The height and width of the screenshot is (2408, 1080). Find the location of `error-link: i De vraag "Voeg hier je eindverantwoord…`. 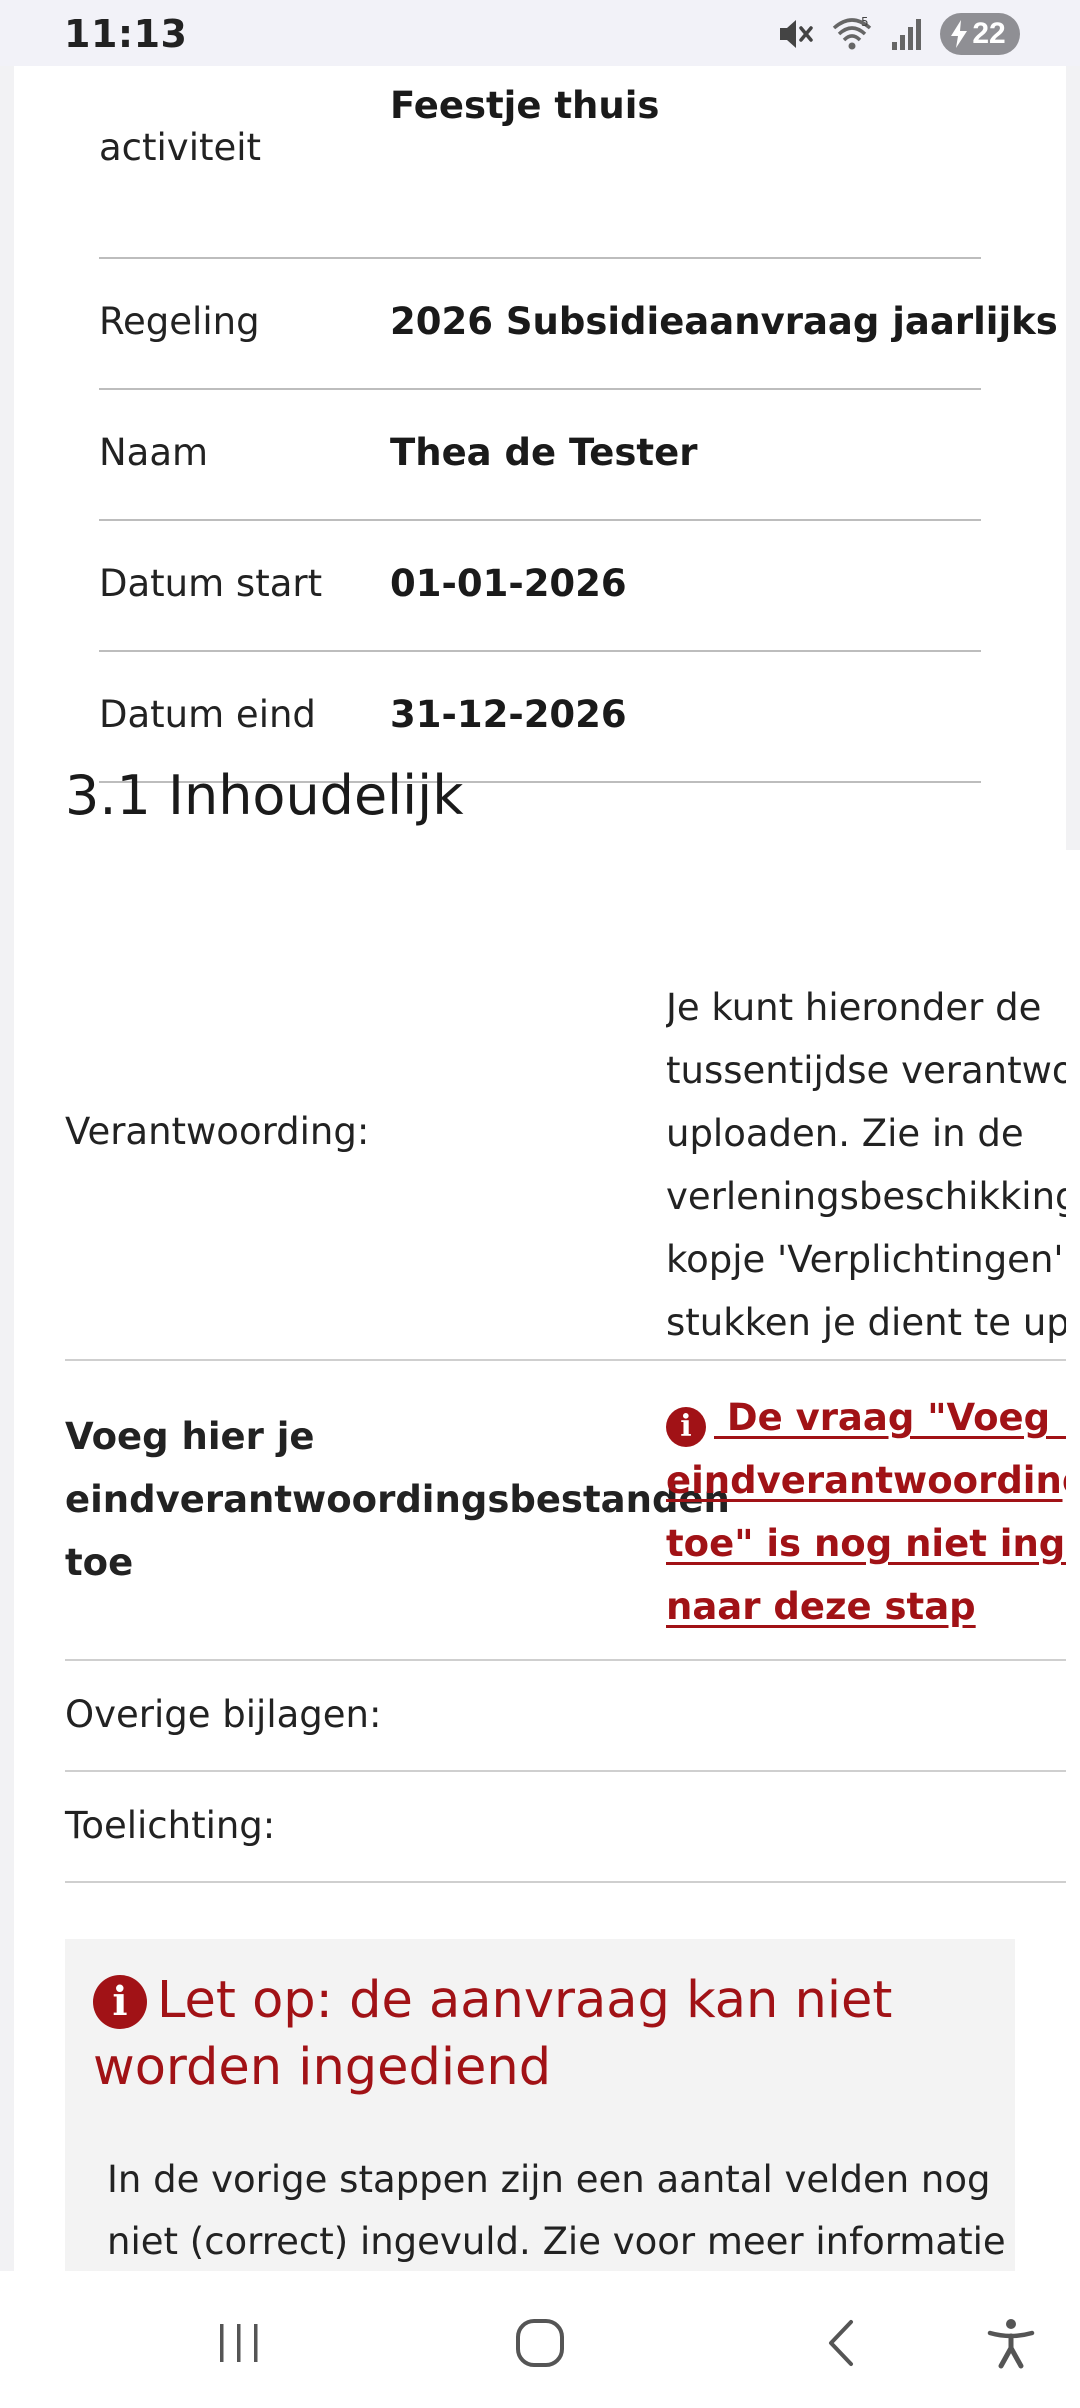

error-link: i De vraag "Voeg hier je eindverantwoord… is located at coordinates (866, 1512).